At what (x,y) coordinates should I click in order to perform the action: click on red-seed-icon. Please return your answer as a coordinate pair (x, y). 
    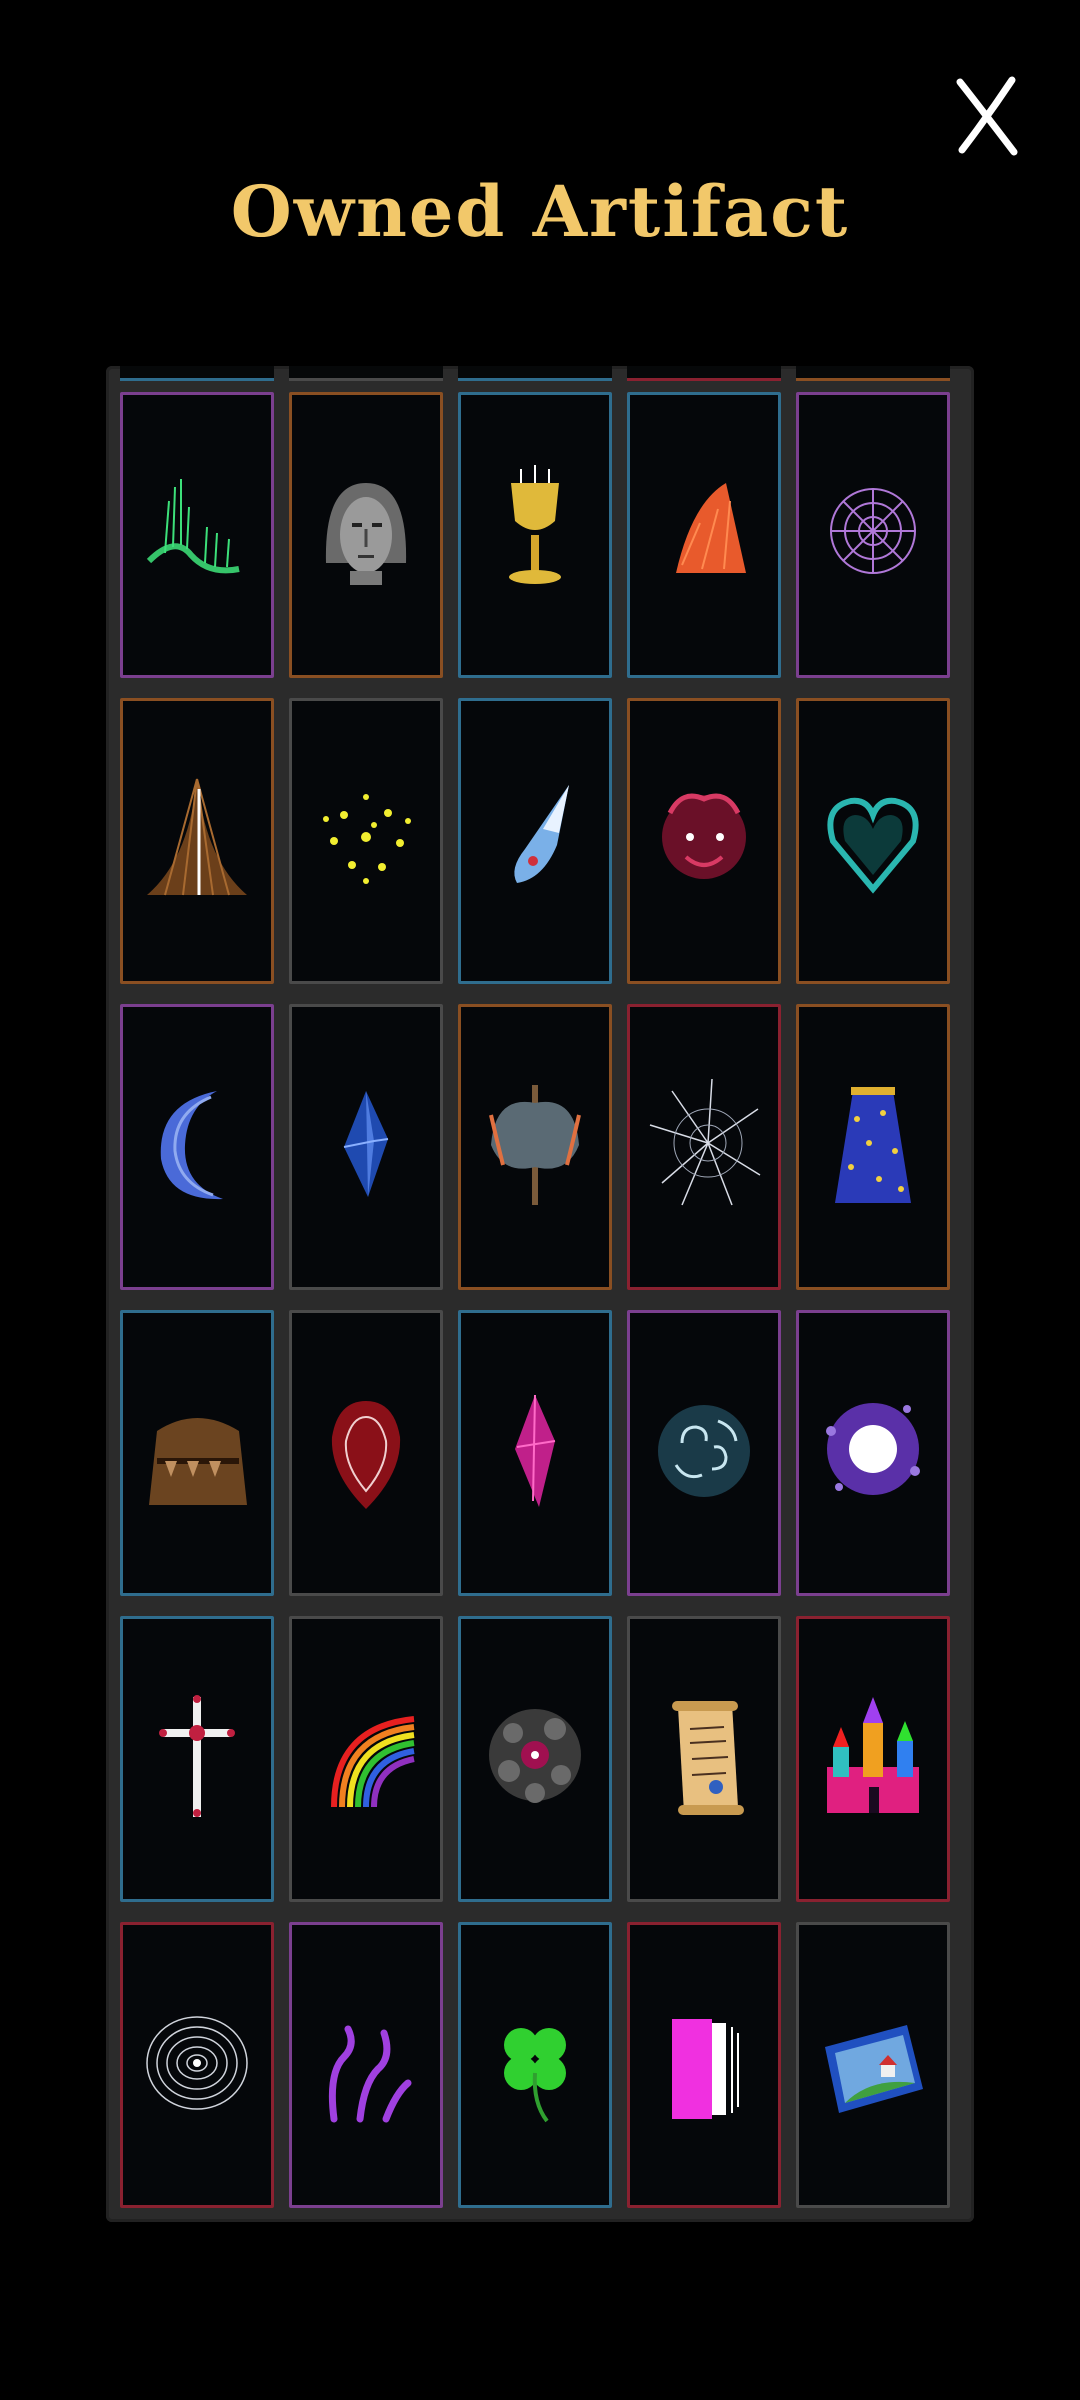
    Looking at the image, I should click on (366, 1455).